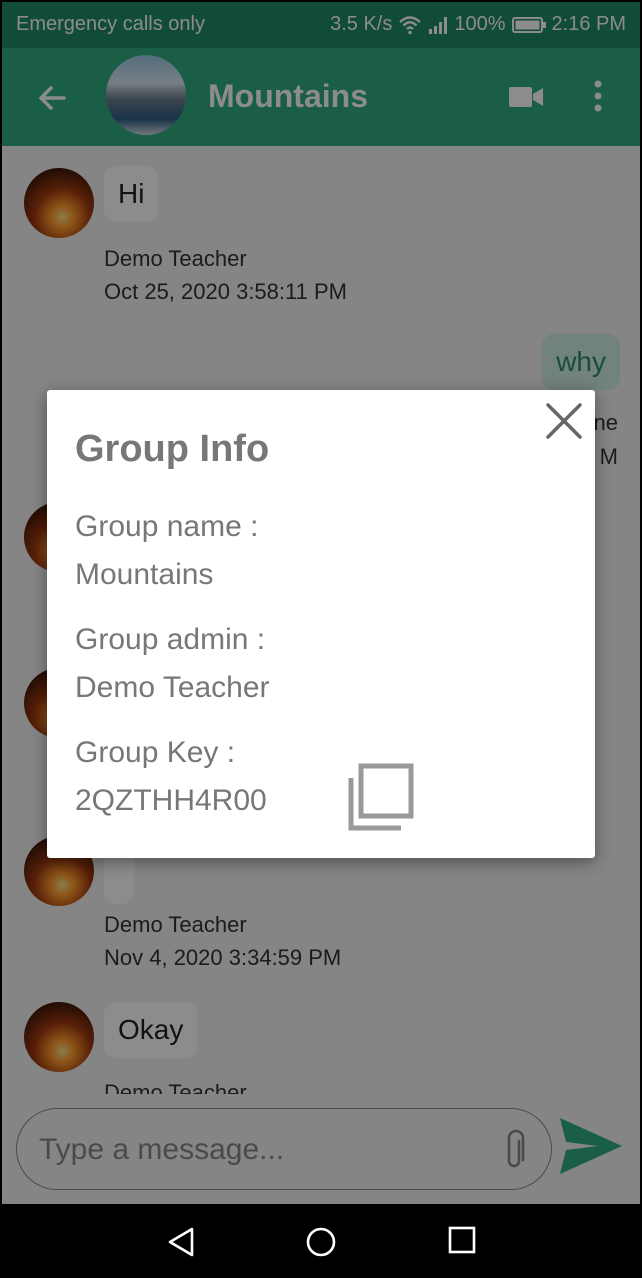 This screenshot has height=1278, width=642. Describe the element at coordinates (172, 687) in the screenshot. I see `group-admin-value: Demo Teacher` at that location.